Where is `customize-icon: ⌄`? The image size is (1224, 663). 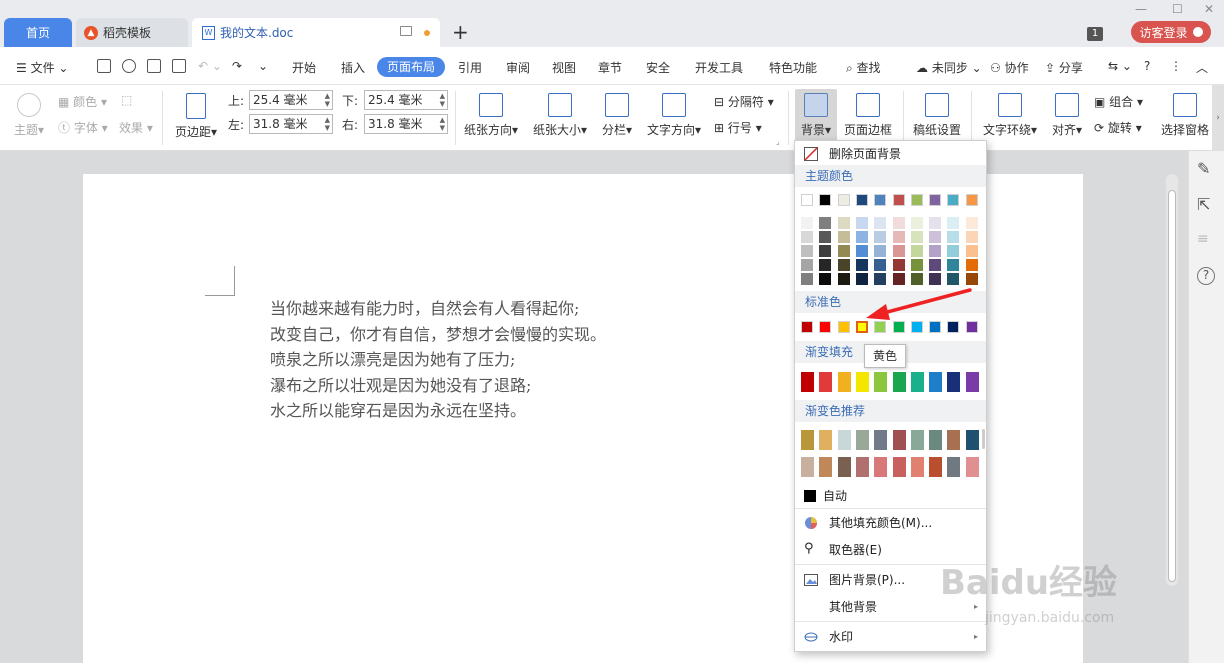
customize-icon: ⌄ is located at coordinates (263, 66).